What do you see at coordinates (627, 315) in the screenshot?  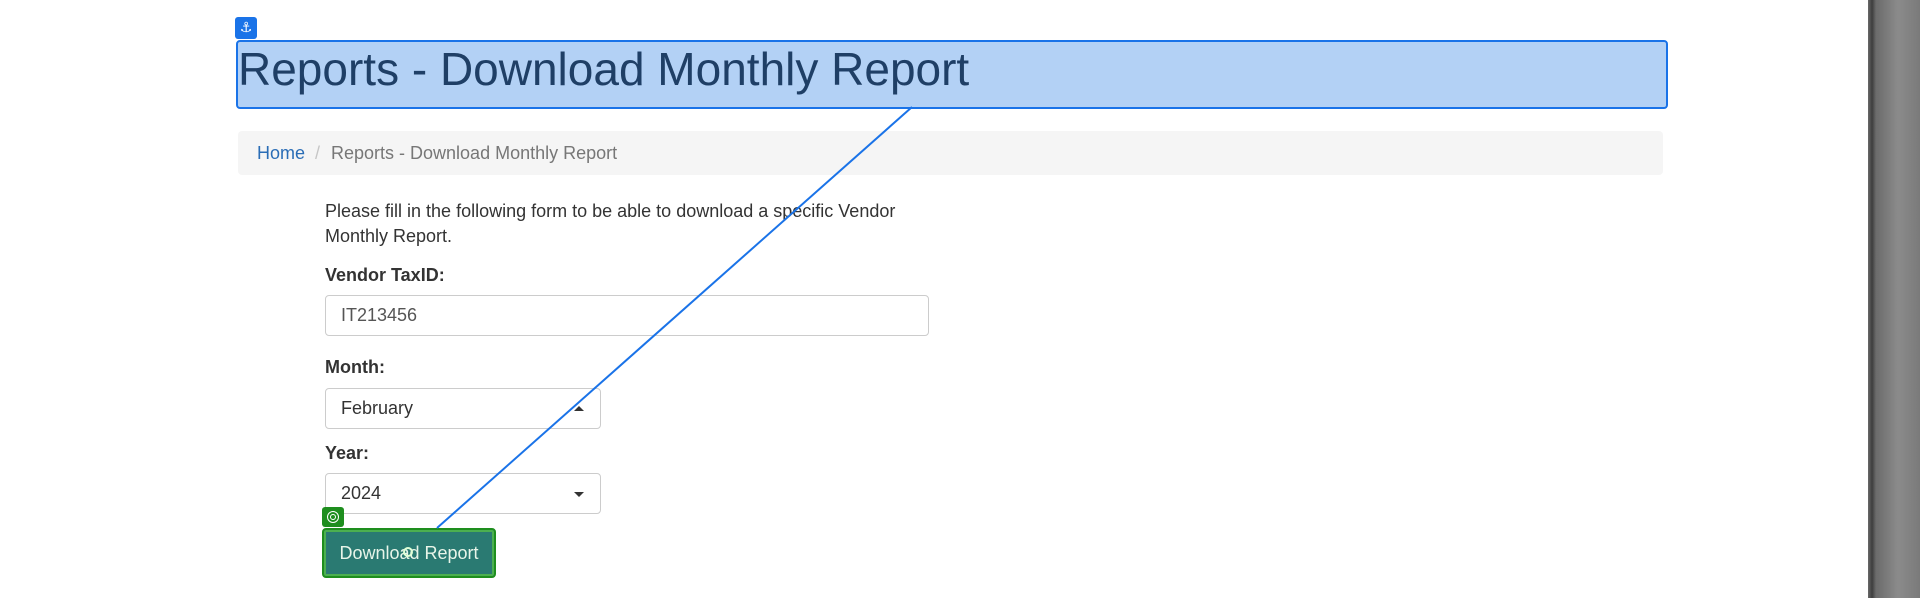 I see `vendor-taxid-input` at bounding box center [627, 315].